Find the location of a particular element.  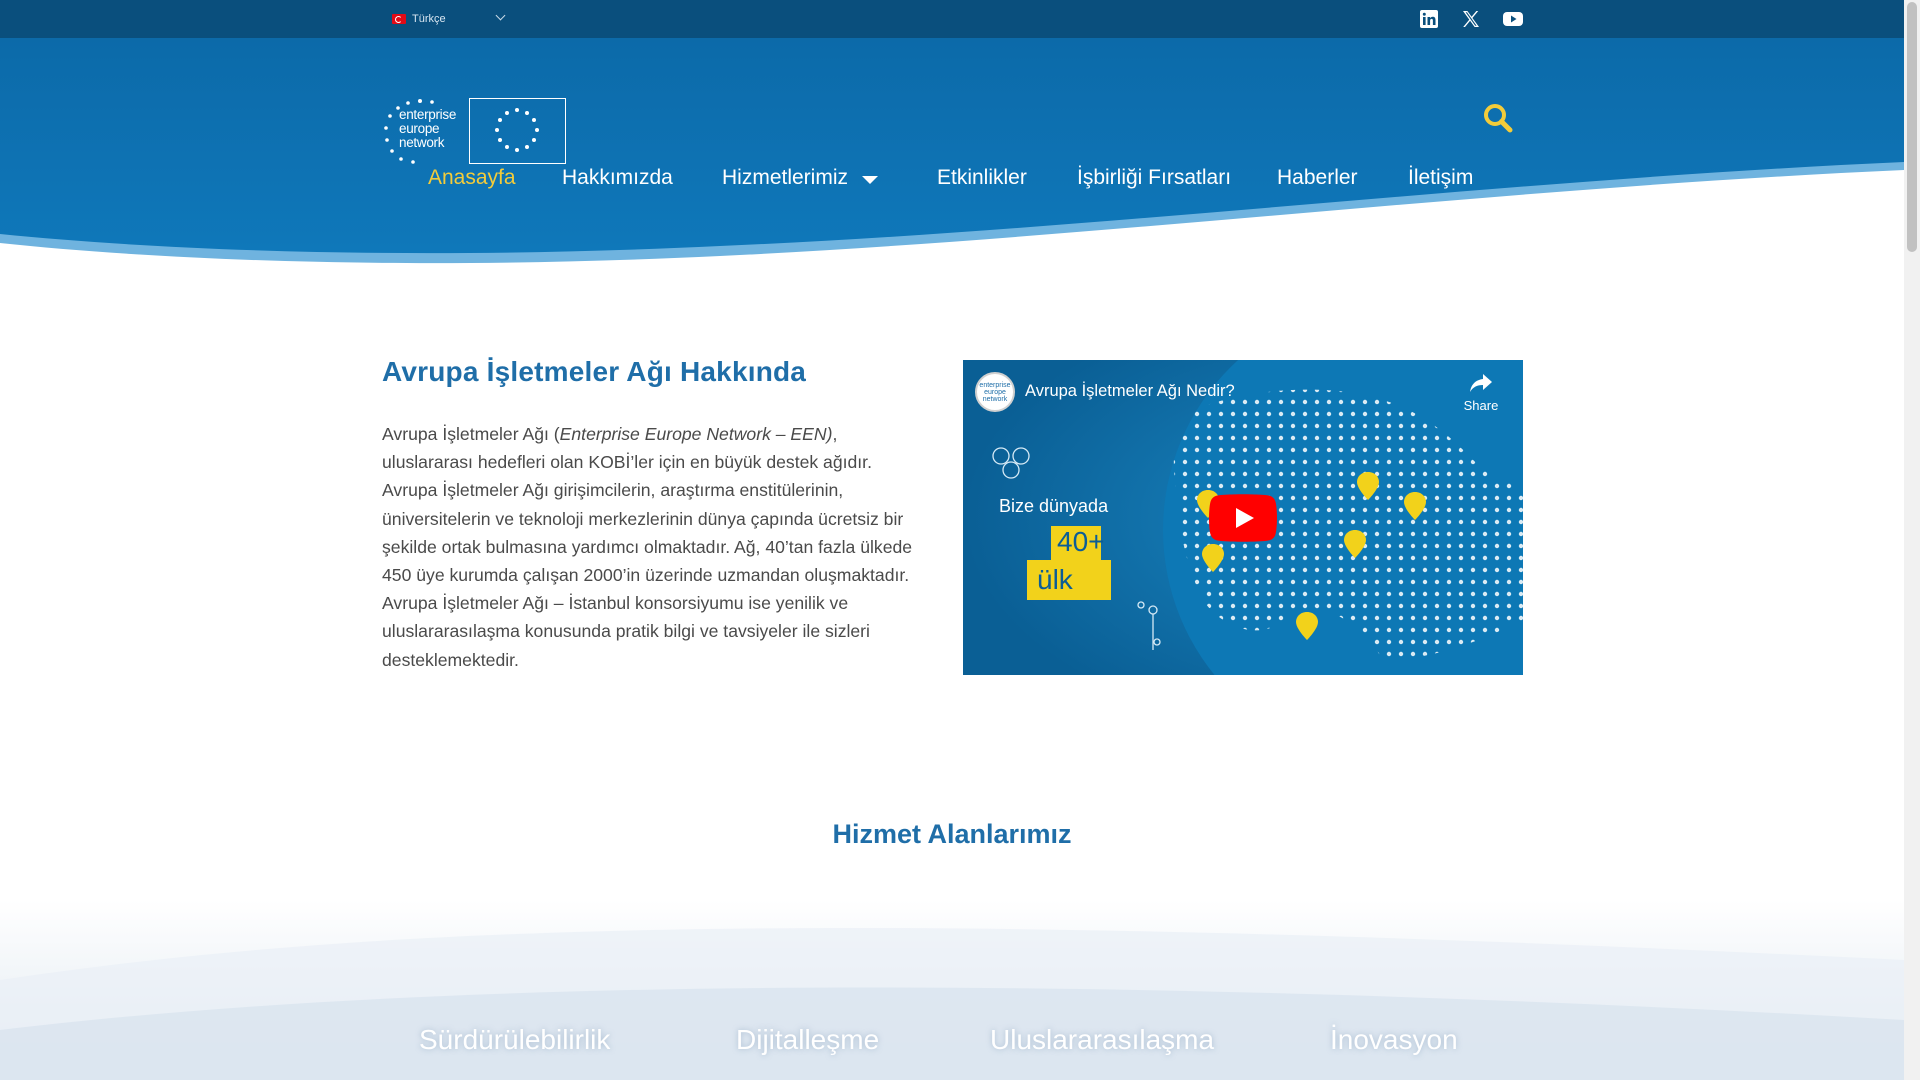

share-label: Share is located at coordinates (1481, 405).